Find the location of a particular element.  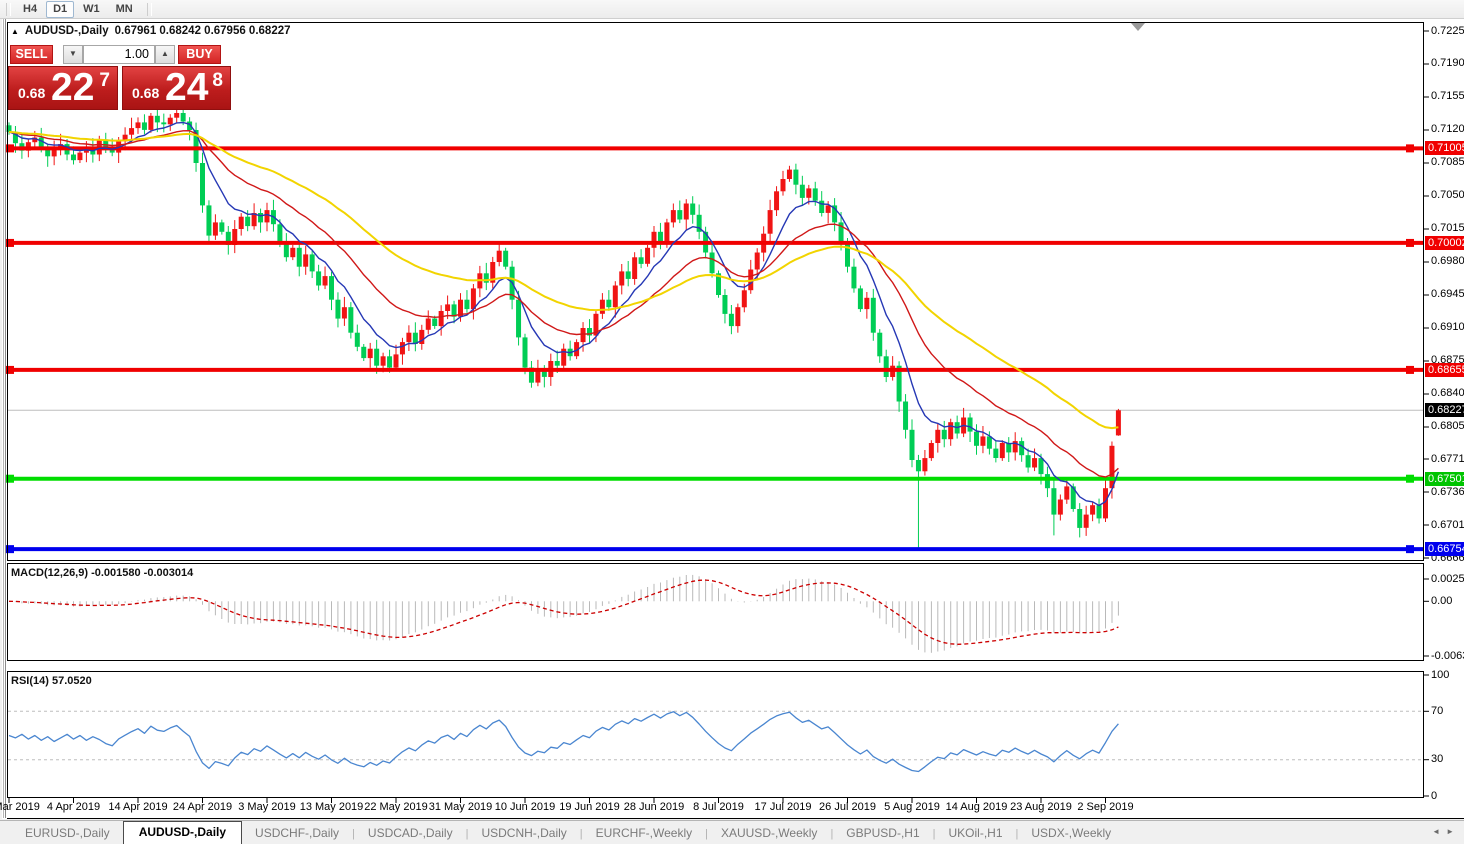

volume-input: 1.00 is located at coordinates (119, 54).